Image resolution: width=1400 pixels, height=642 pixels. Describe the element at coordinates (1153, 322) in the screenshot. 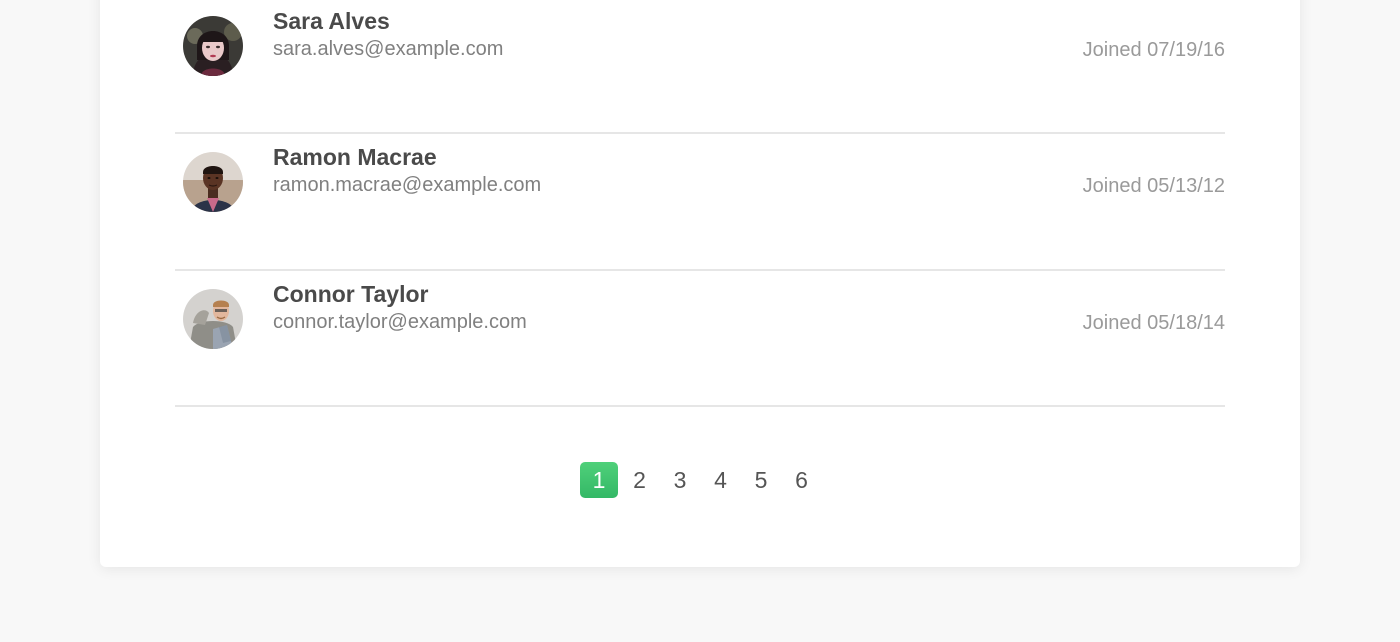

I see `join-date: Joined 05/18/14` at that location.